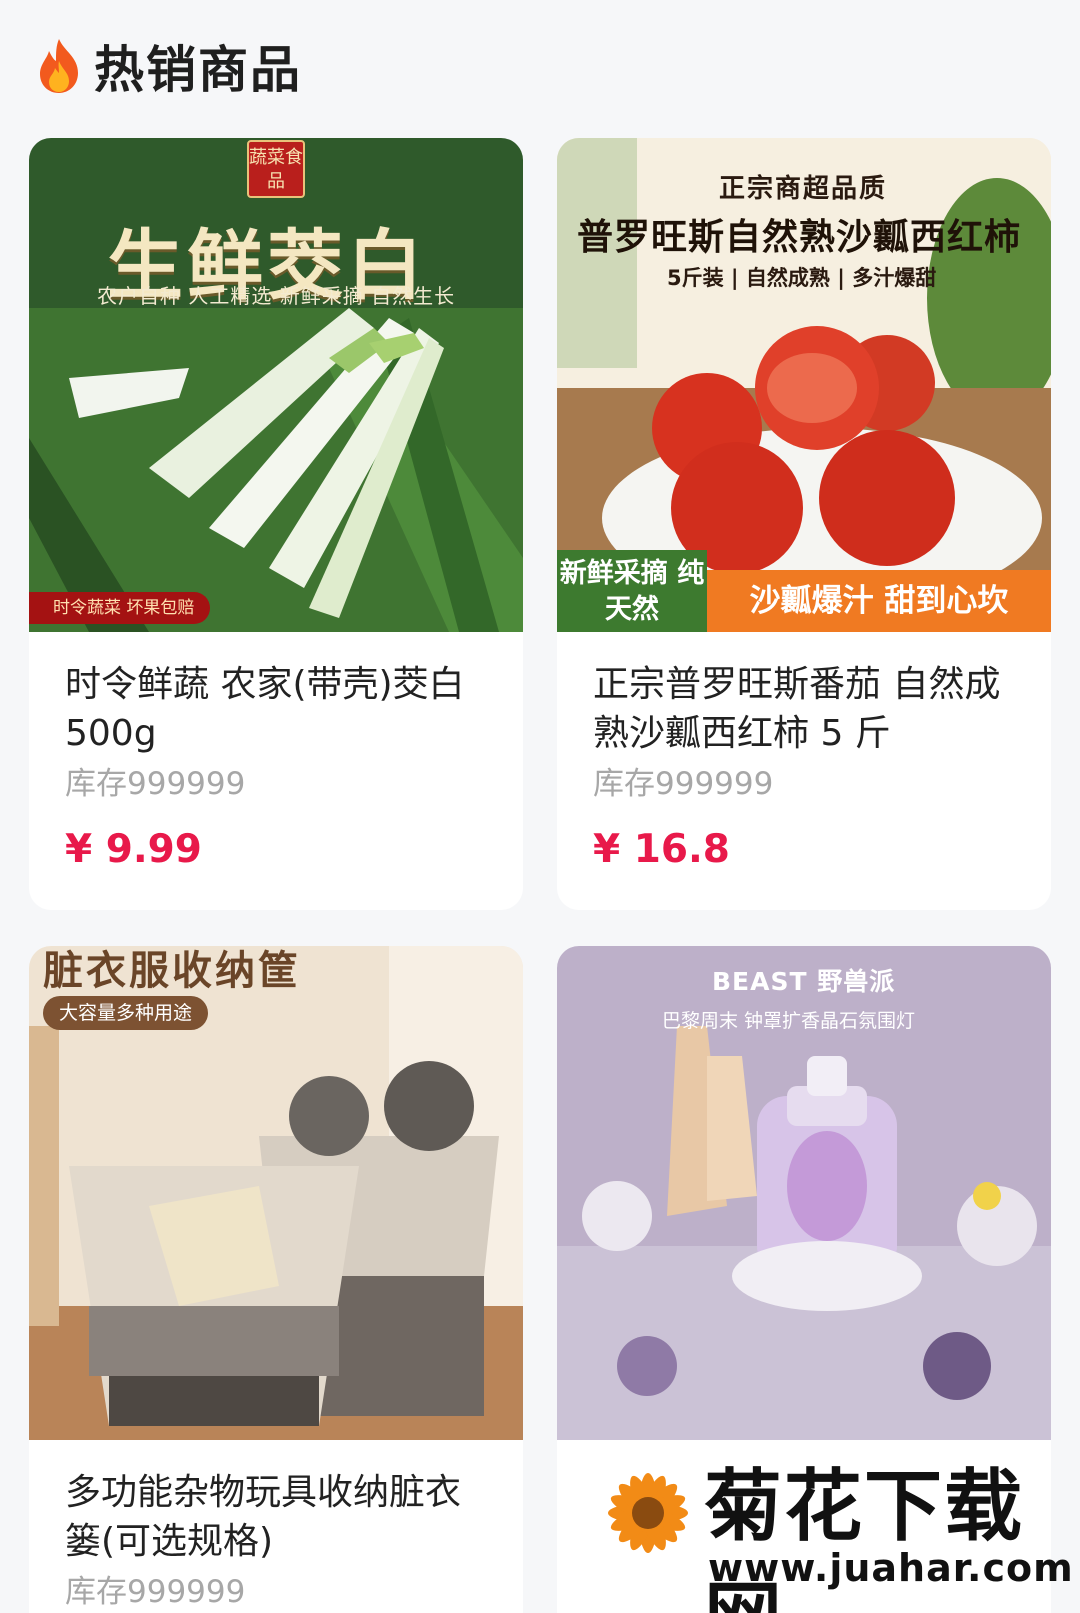 The image size is (1080, 1613). I want to click on image-line-1: 正宗商超品质, so click(803, 189).